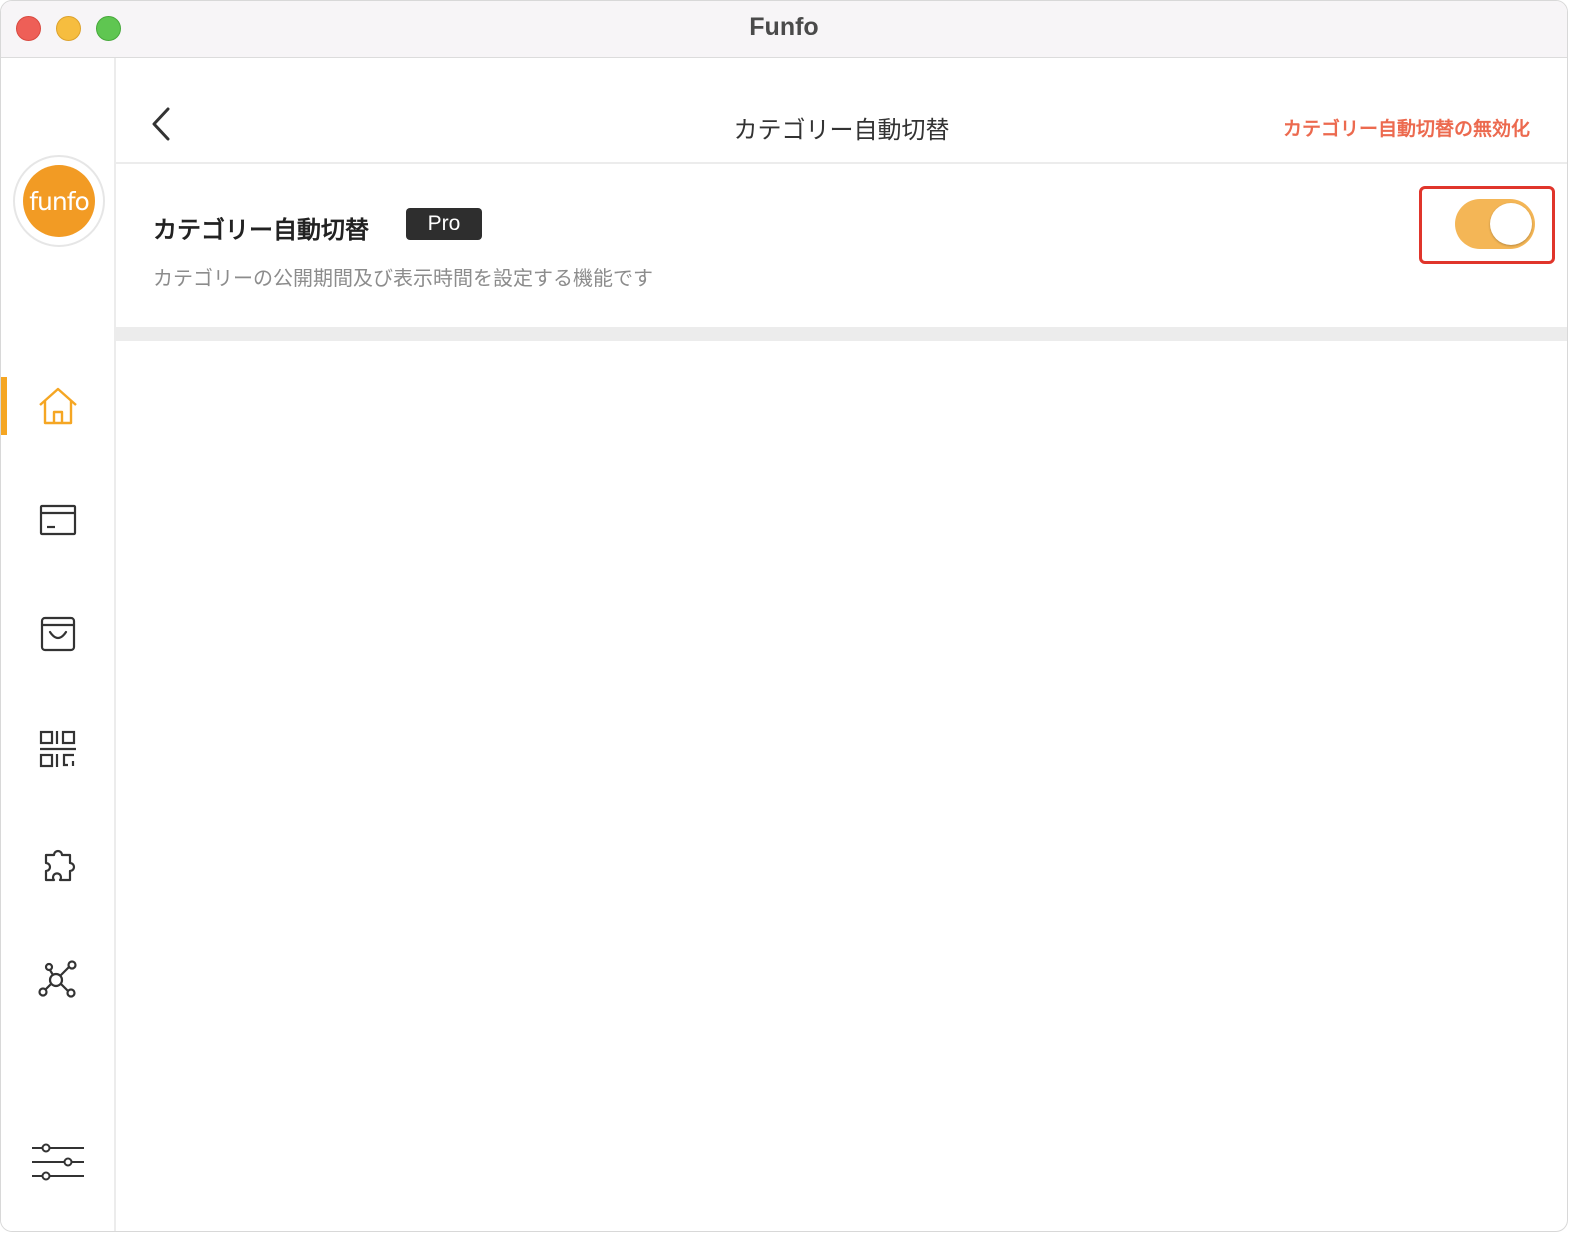 This screenshot has height=1238, width=1576. Describe the element at coordinates (841, 334) in the screenshot. I see `section-divider` at that location.